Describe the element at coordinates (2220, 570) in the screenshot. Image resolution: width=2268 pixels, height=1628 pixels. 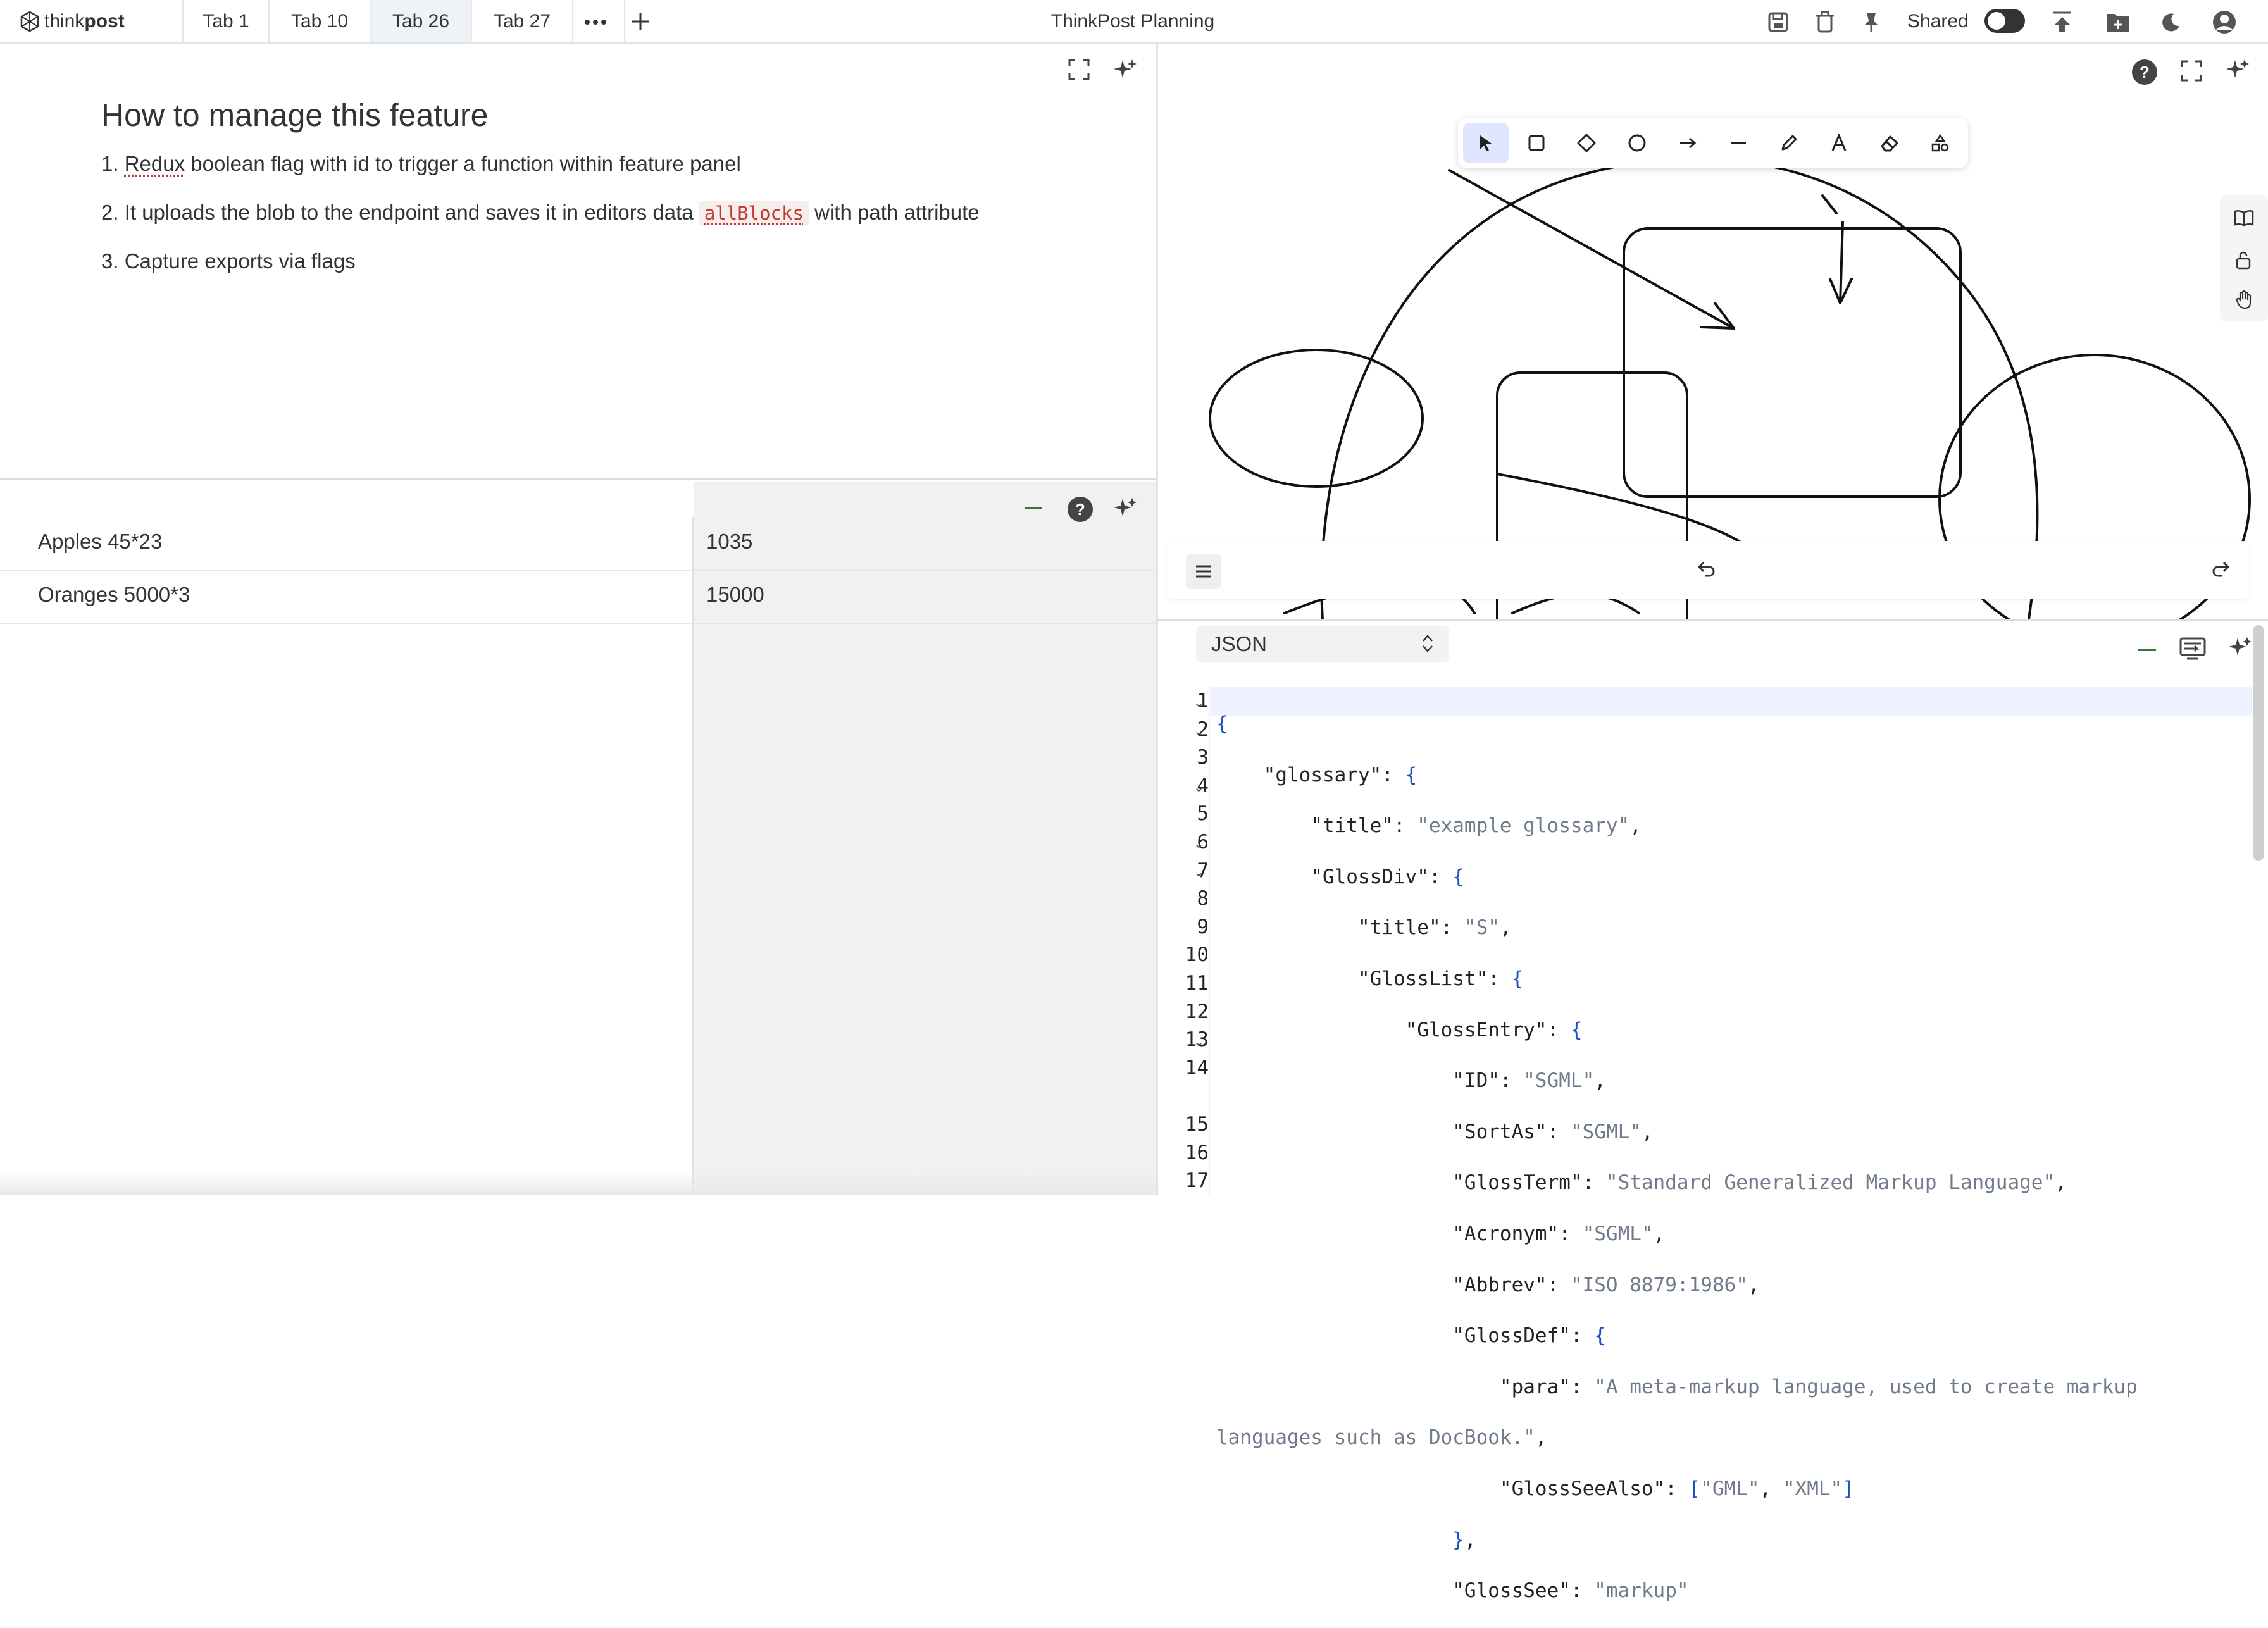
I see `redo-icon` at that location.